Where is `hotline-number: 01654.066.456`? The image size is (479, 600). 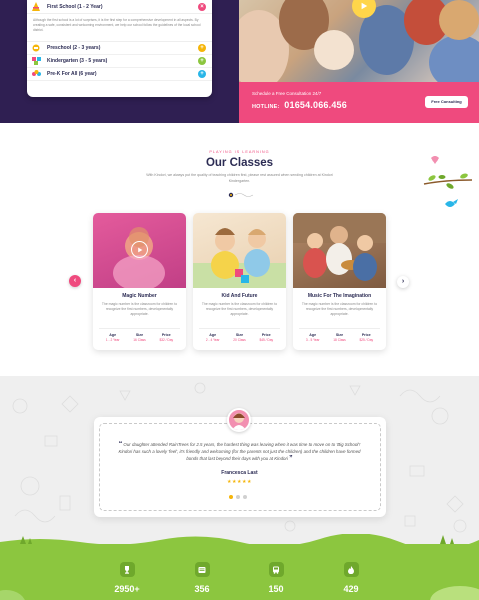 hotline-number: 01654.066.456 is located at coordinates (315, 105).